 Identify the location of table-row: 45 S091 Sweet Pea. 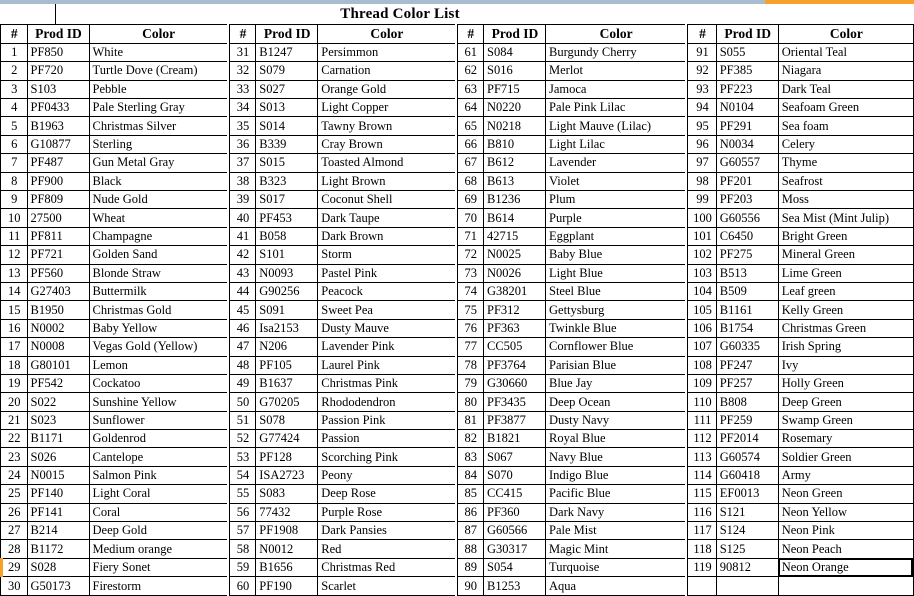
(342, 310).